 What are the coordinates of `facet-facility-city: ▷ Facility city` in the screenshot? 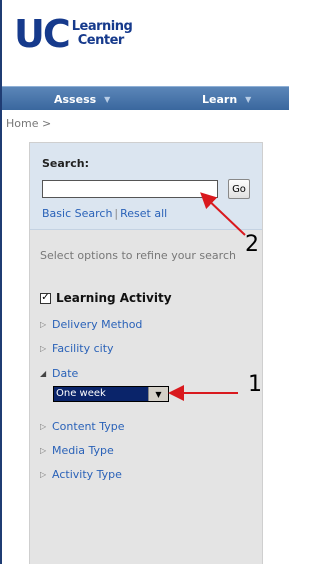 It's located at (77, 348).